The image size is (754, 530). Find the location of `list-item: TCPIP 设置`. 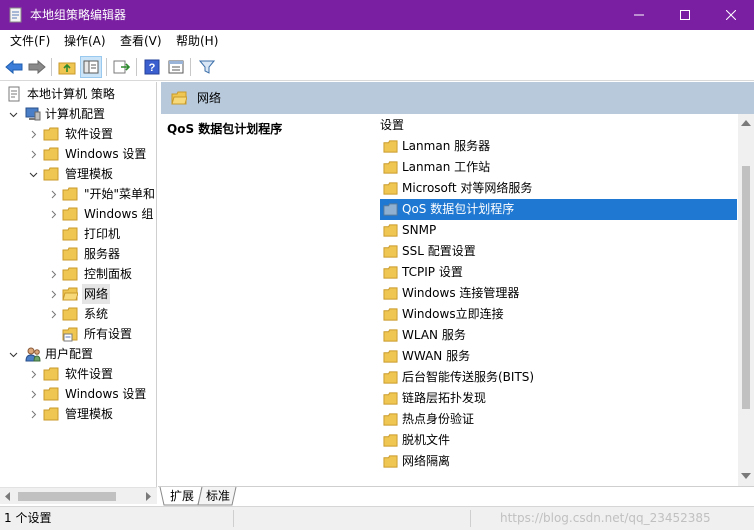

list-item: TCPIP 设置 is located at coordinates (558, 272).